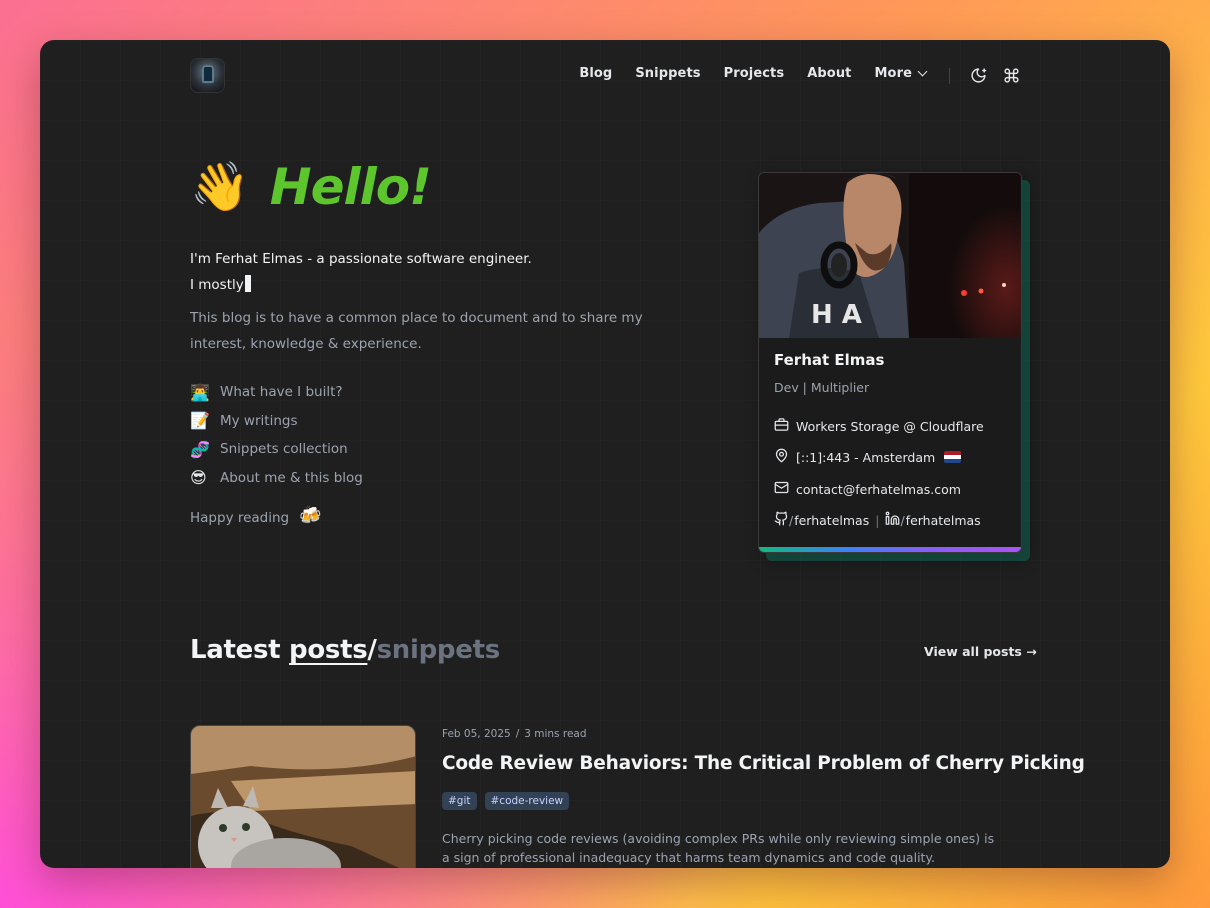 The height and width of the screenshot is (908, 1210). What do you see at coordinates (207, 75) in the screenshot?
I see `site-logo-avatar` at bounding box center [207, 75].